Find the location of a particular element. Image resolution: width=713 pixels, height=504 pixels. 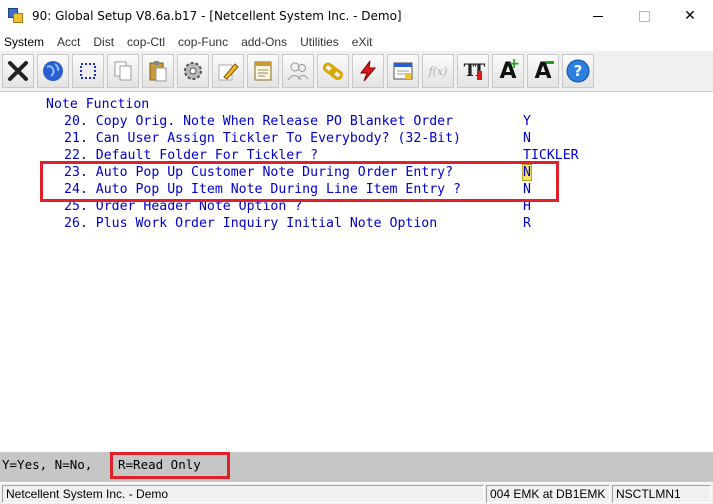

link-icon is located at coordinates (332, 71).